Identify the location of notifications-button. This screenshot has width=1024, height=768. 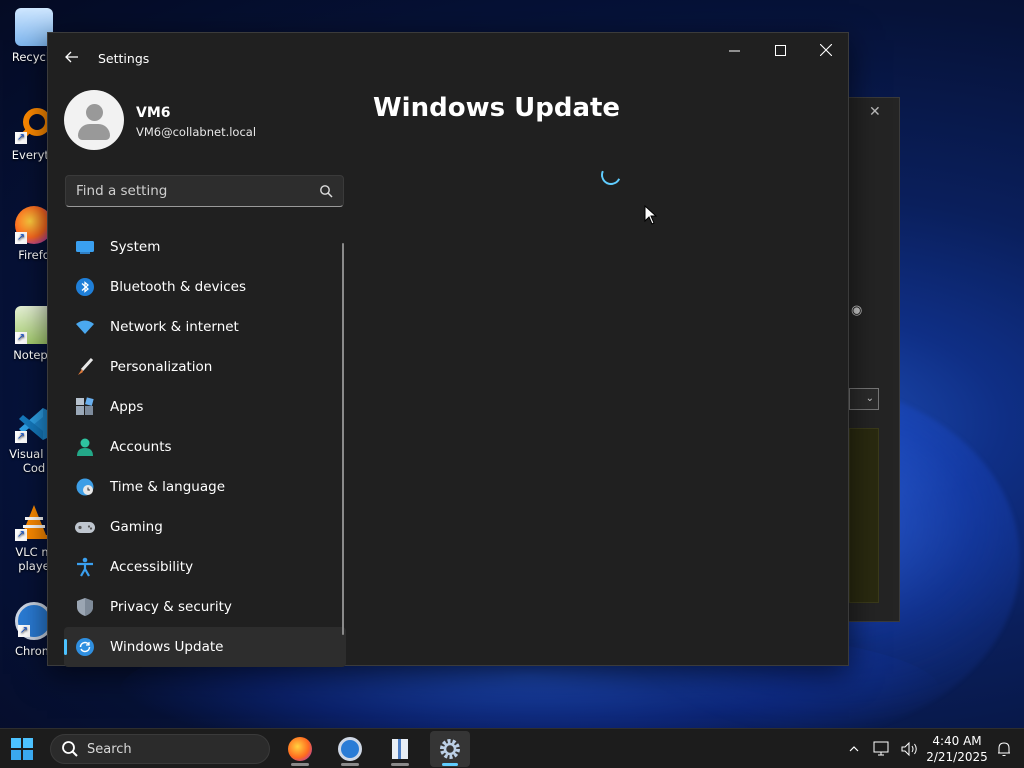
(1004, 748).